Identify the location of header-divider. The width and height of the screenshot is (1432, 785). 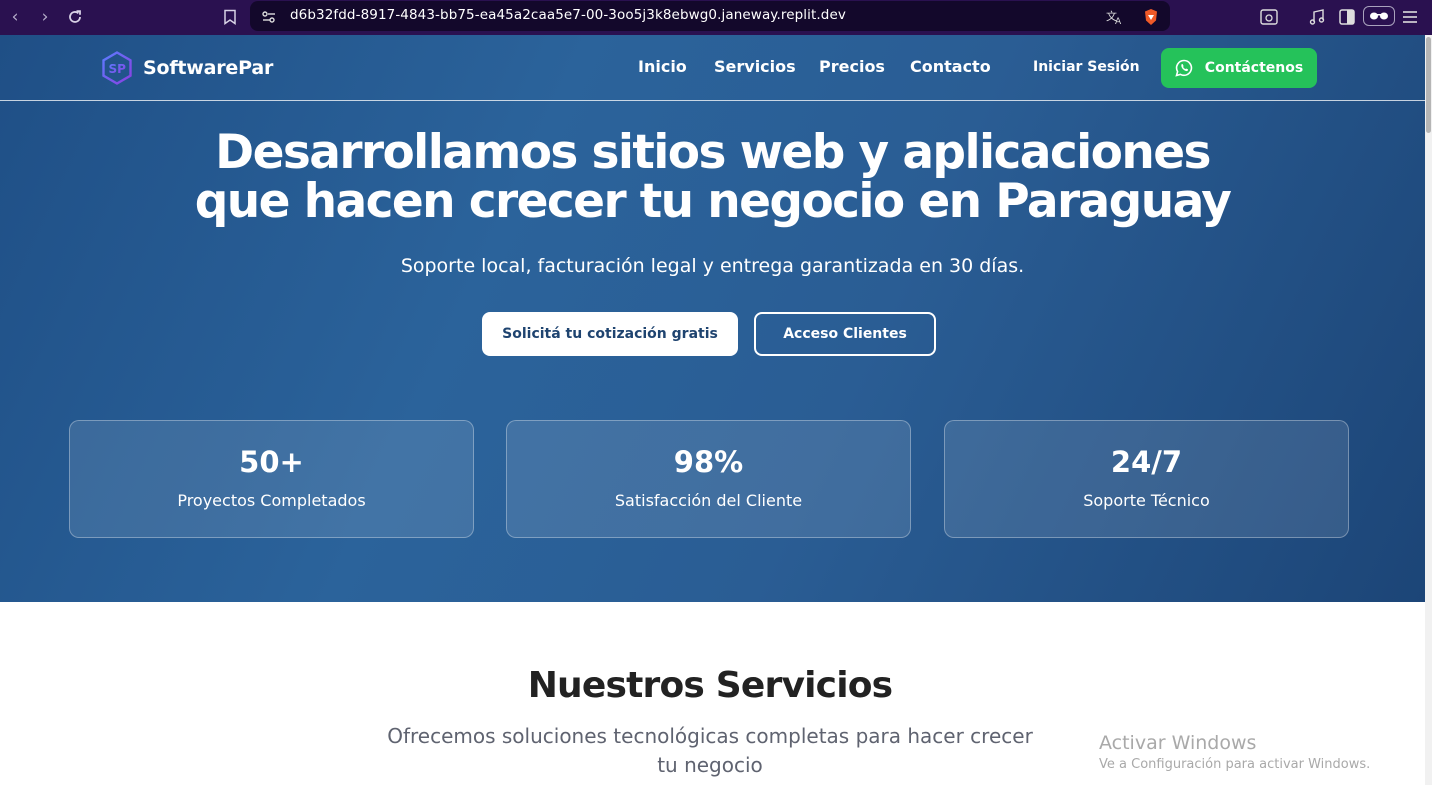
(712, 100).